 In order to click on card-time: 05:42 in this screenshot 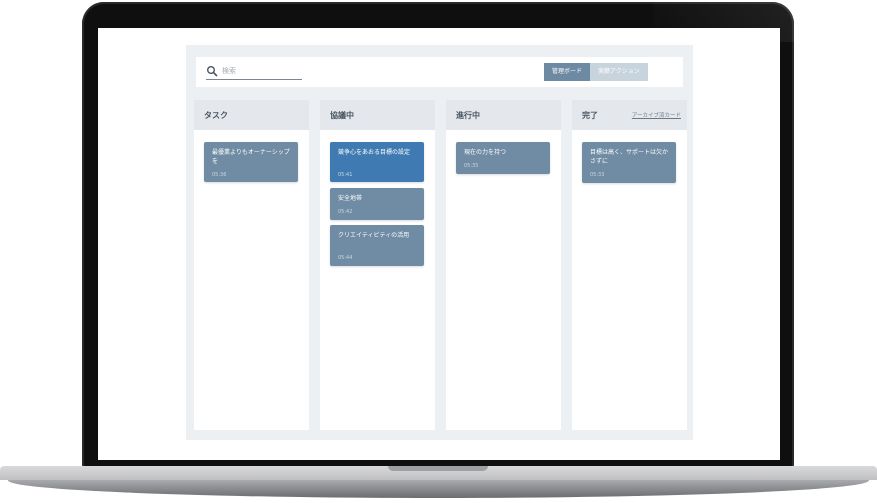, I will do `click(345, 212)`.